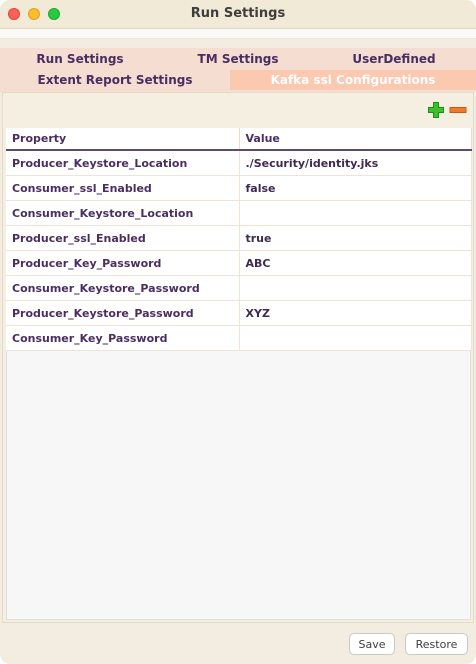 The image size is (476, 664). I want to click on property-cell: Consumer_ssl_Enabled, so click(123, 188).